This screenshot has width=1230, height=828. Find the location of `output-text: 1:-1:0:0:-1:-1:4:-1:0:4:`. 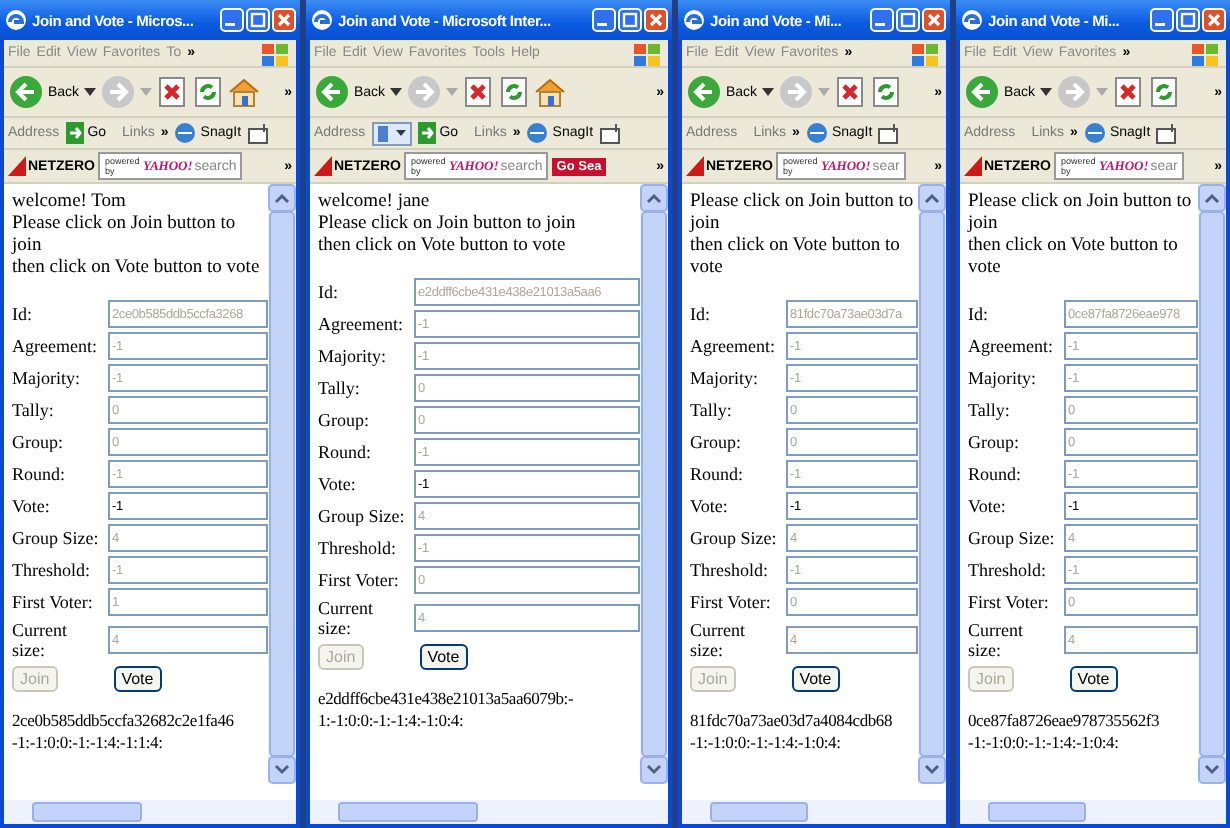

output-text: 1:-1:0:0:-1:-1:4:-1:0:4: is located at coordinates (392, 721).